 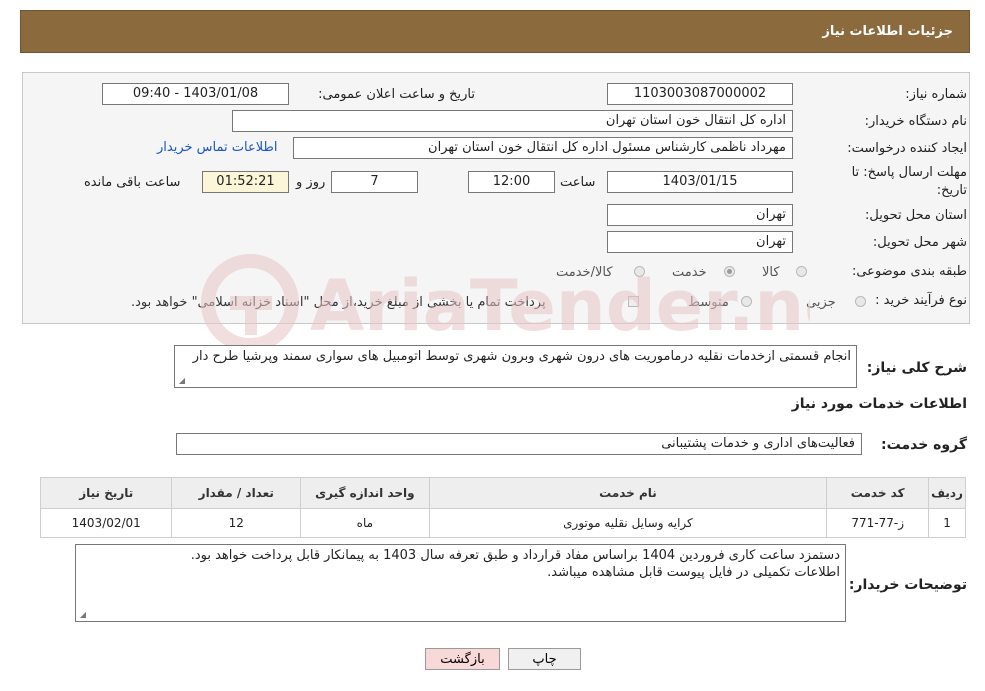 I want to click on province-field: تهران, so click(x=700, y=215).